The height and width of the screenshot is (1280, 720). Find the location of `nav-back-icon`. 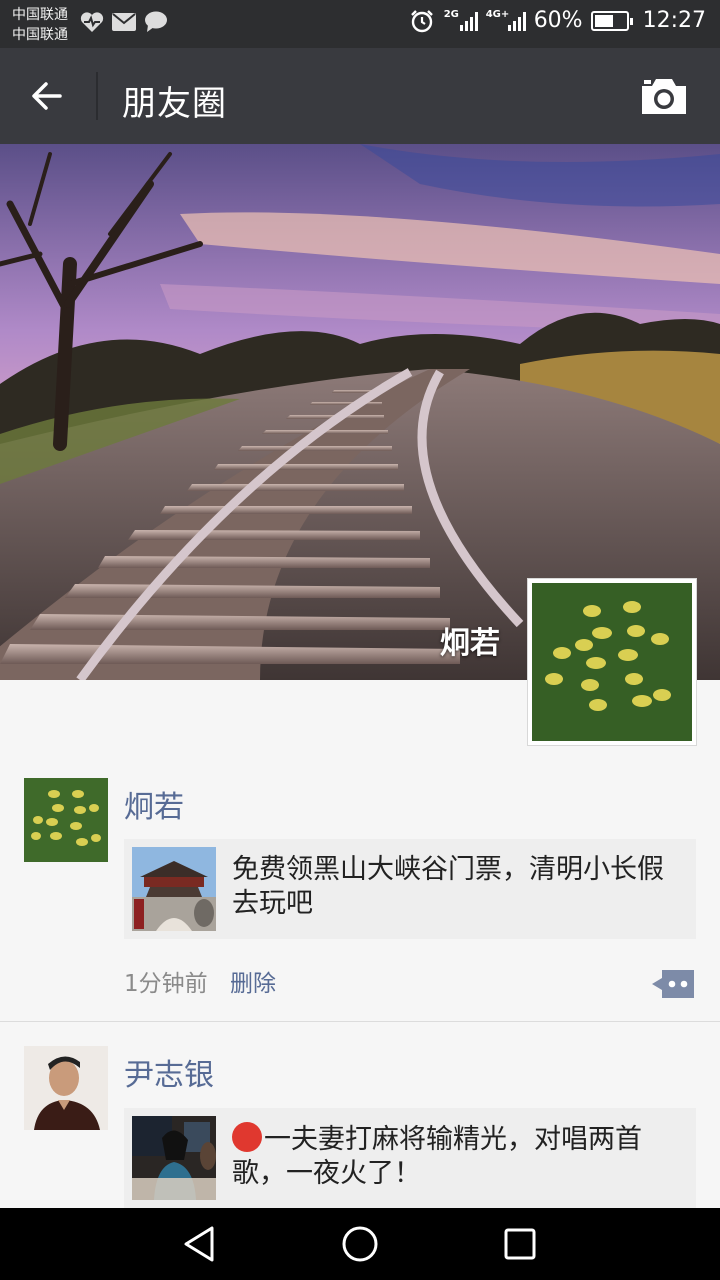

nav-back-icon is located at coordinates (199, 1244).